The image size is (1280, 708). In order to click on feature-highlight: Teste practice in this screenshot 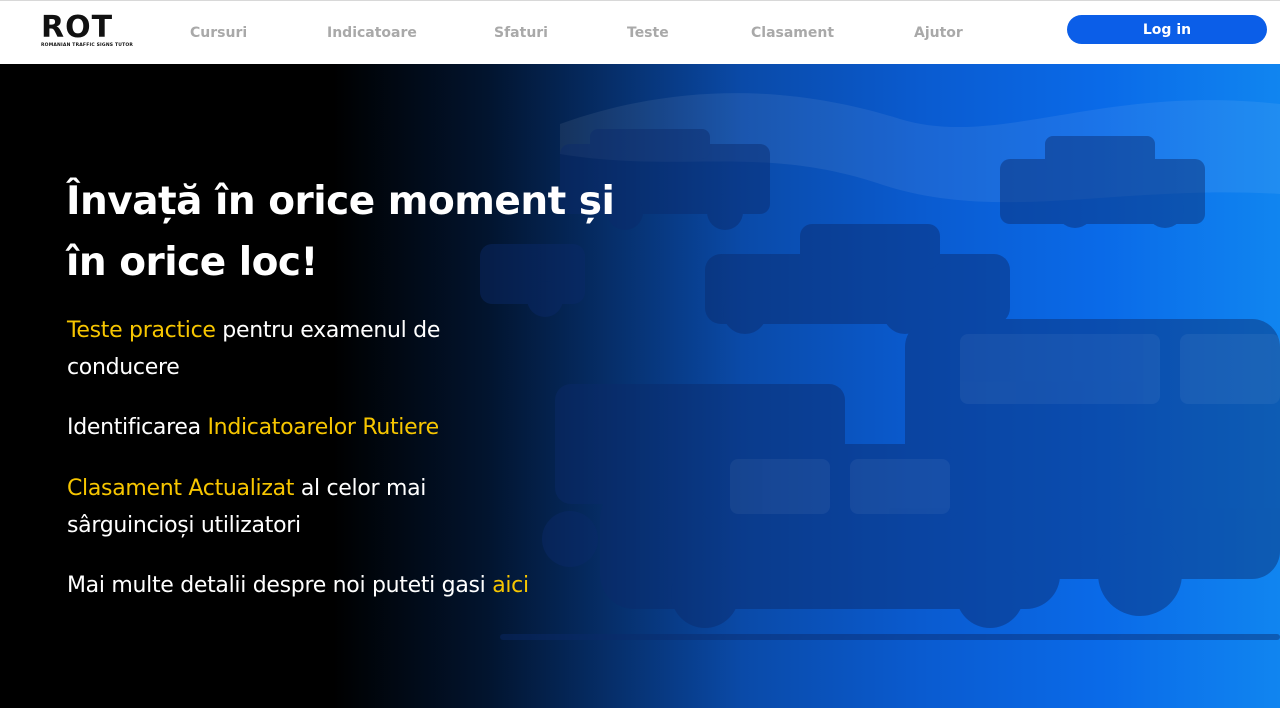, I will do `click(141, 330)`.